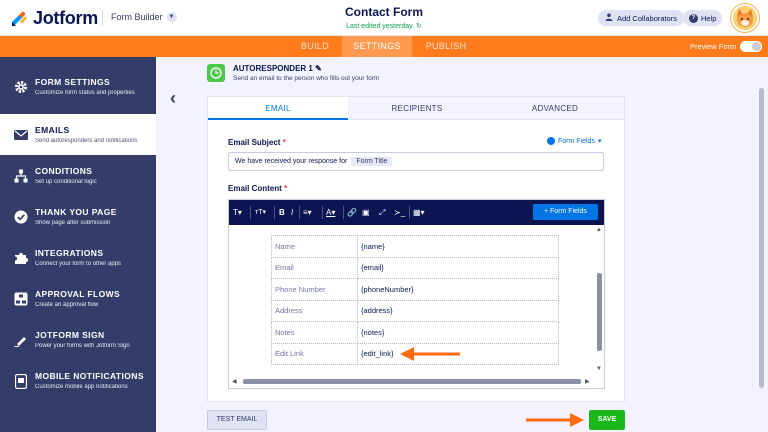  I want to click on sidebar-item-title: EMAILS, so click(52, 130).